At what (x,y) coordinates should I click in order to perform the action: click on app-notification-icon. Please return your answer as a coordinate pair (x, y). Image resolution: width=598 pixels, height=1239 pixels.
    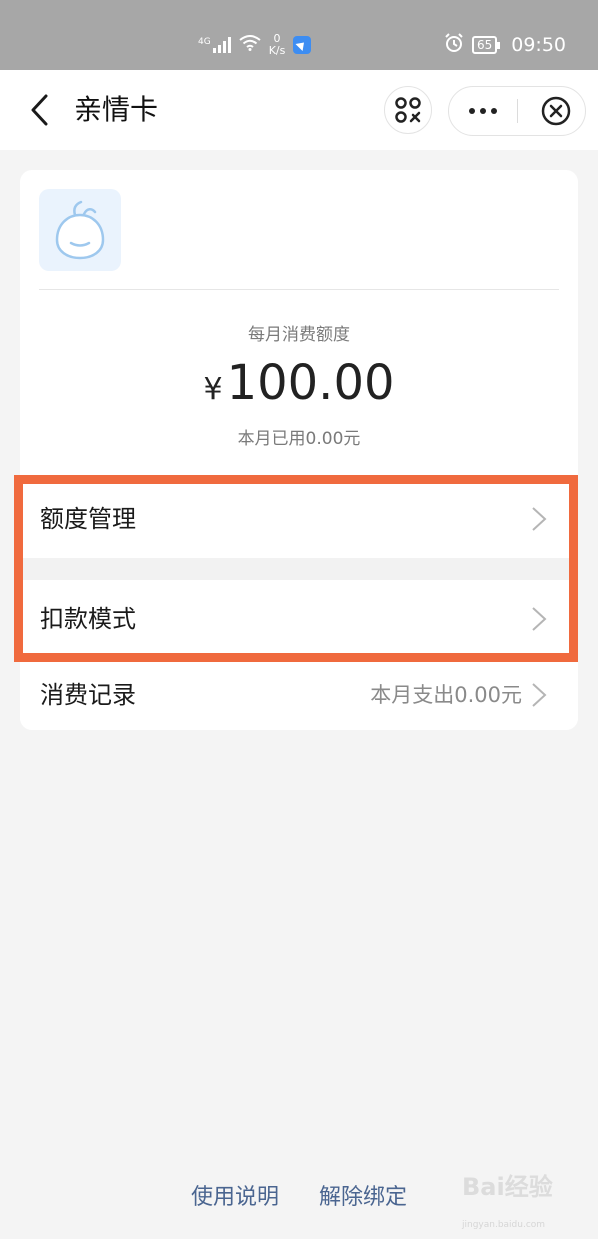
    Looking at the image, I should click on (302, 45).